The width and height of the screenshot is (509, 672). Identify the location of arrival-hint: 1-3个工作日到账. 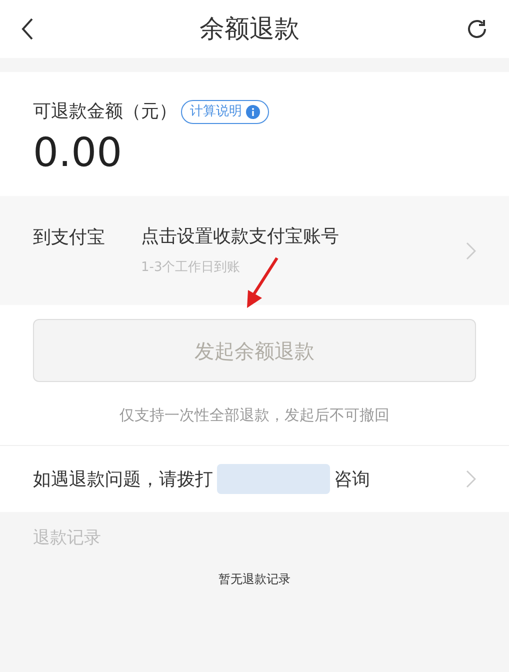
(191, 268).